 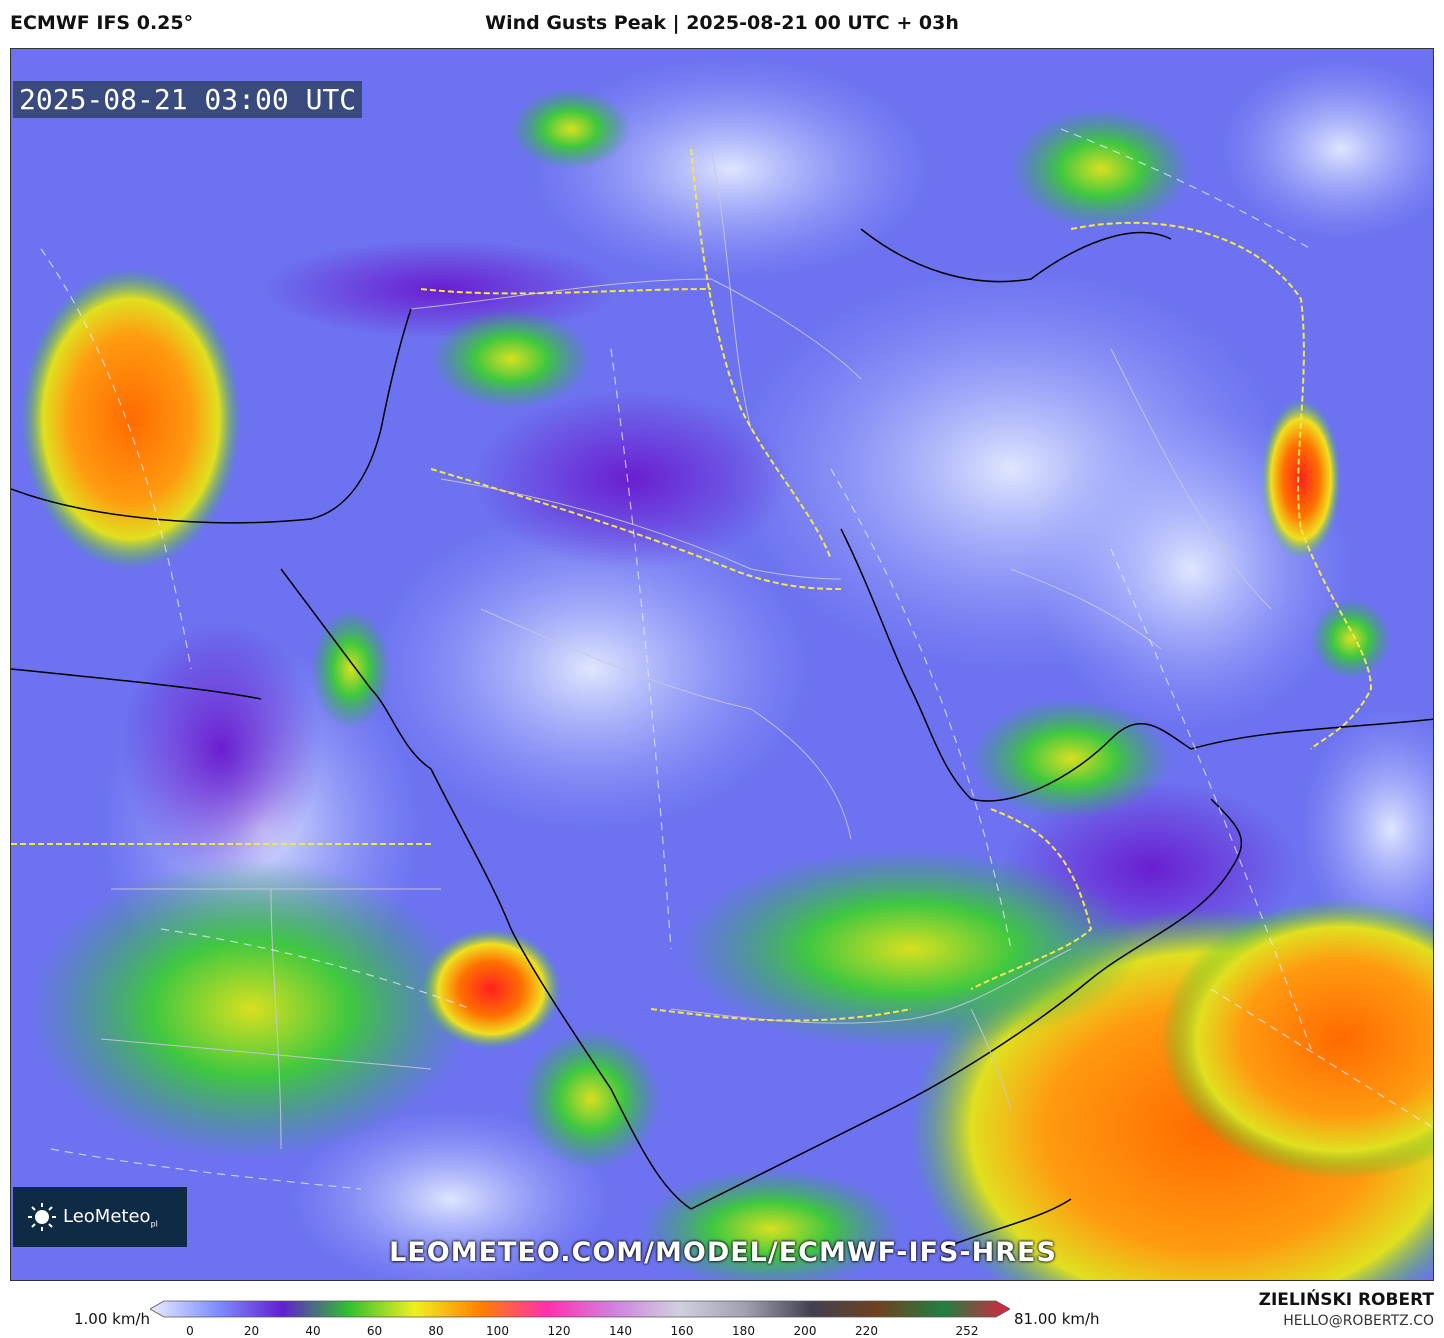 What do you see at coordinates (1346, 1300) in the screenshot?
I see `author-name: ZIELIŃSKI ROBERT` at bounding box center [1346, 1300].